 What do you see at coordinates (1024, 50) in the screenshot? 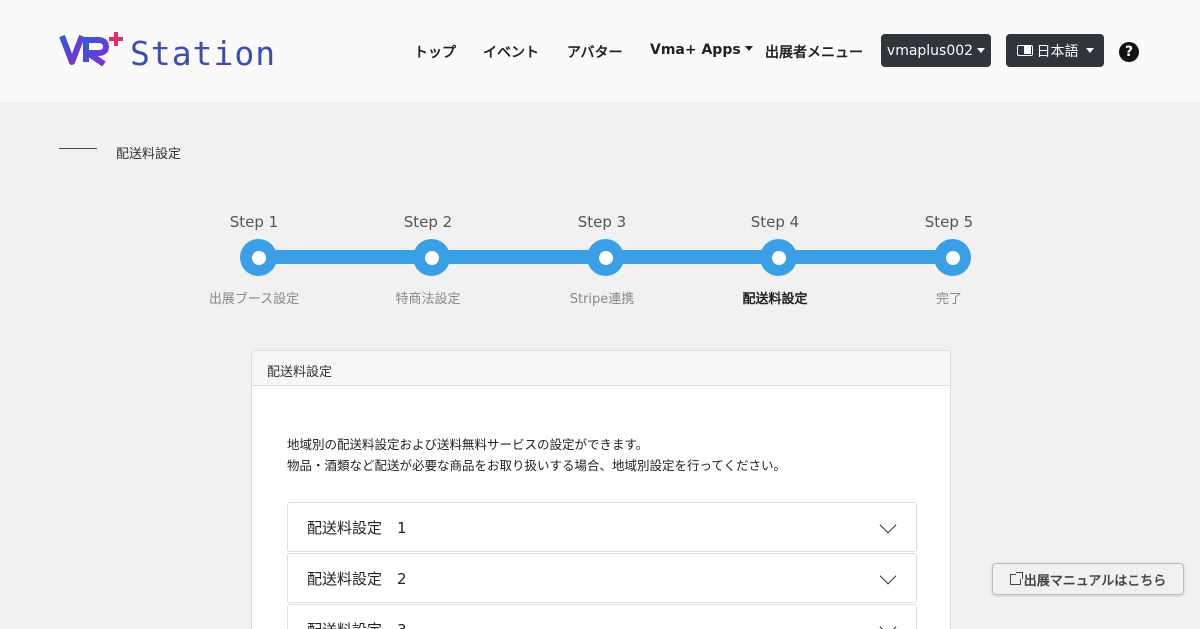
I see `language-icon` at bounding box center [1024, 50].